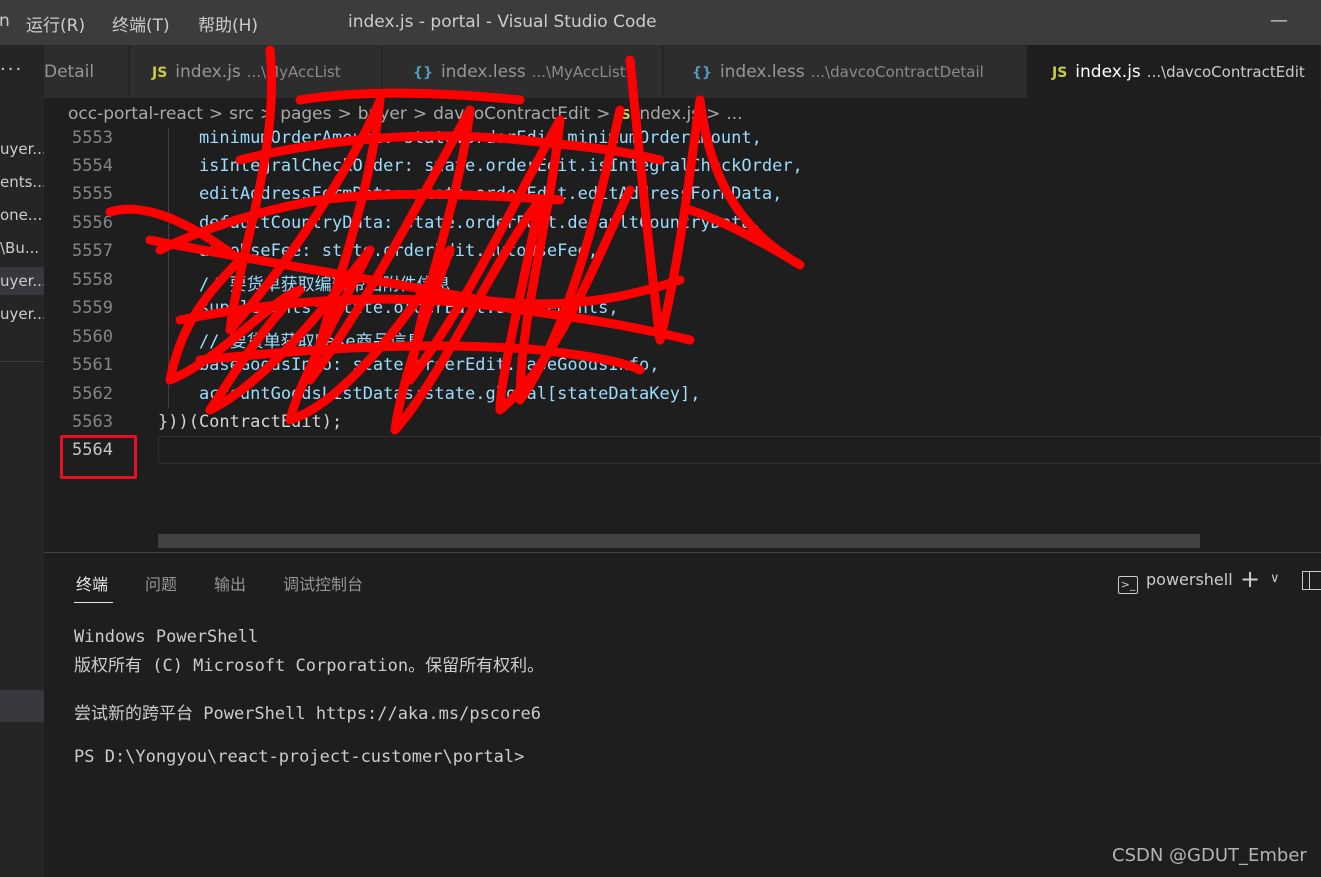  Describe the element at coordinates (668, 114) in the screenshot. I see `breadcrumb-item: index.js` at that location.